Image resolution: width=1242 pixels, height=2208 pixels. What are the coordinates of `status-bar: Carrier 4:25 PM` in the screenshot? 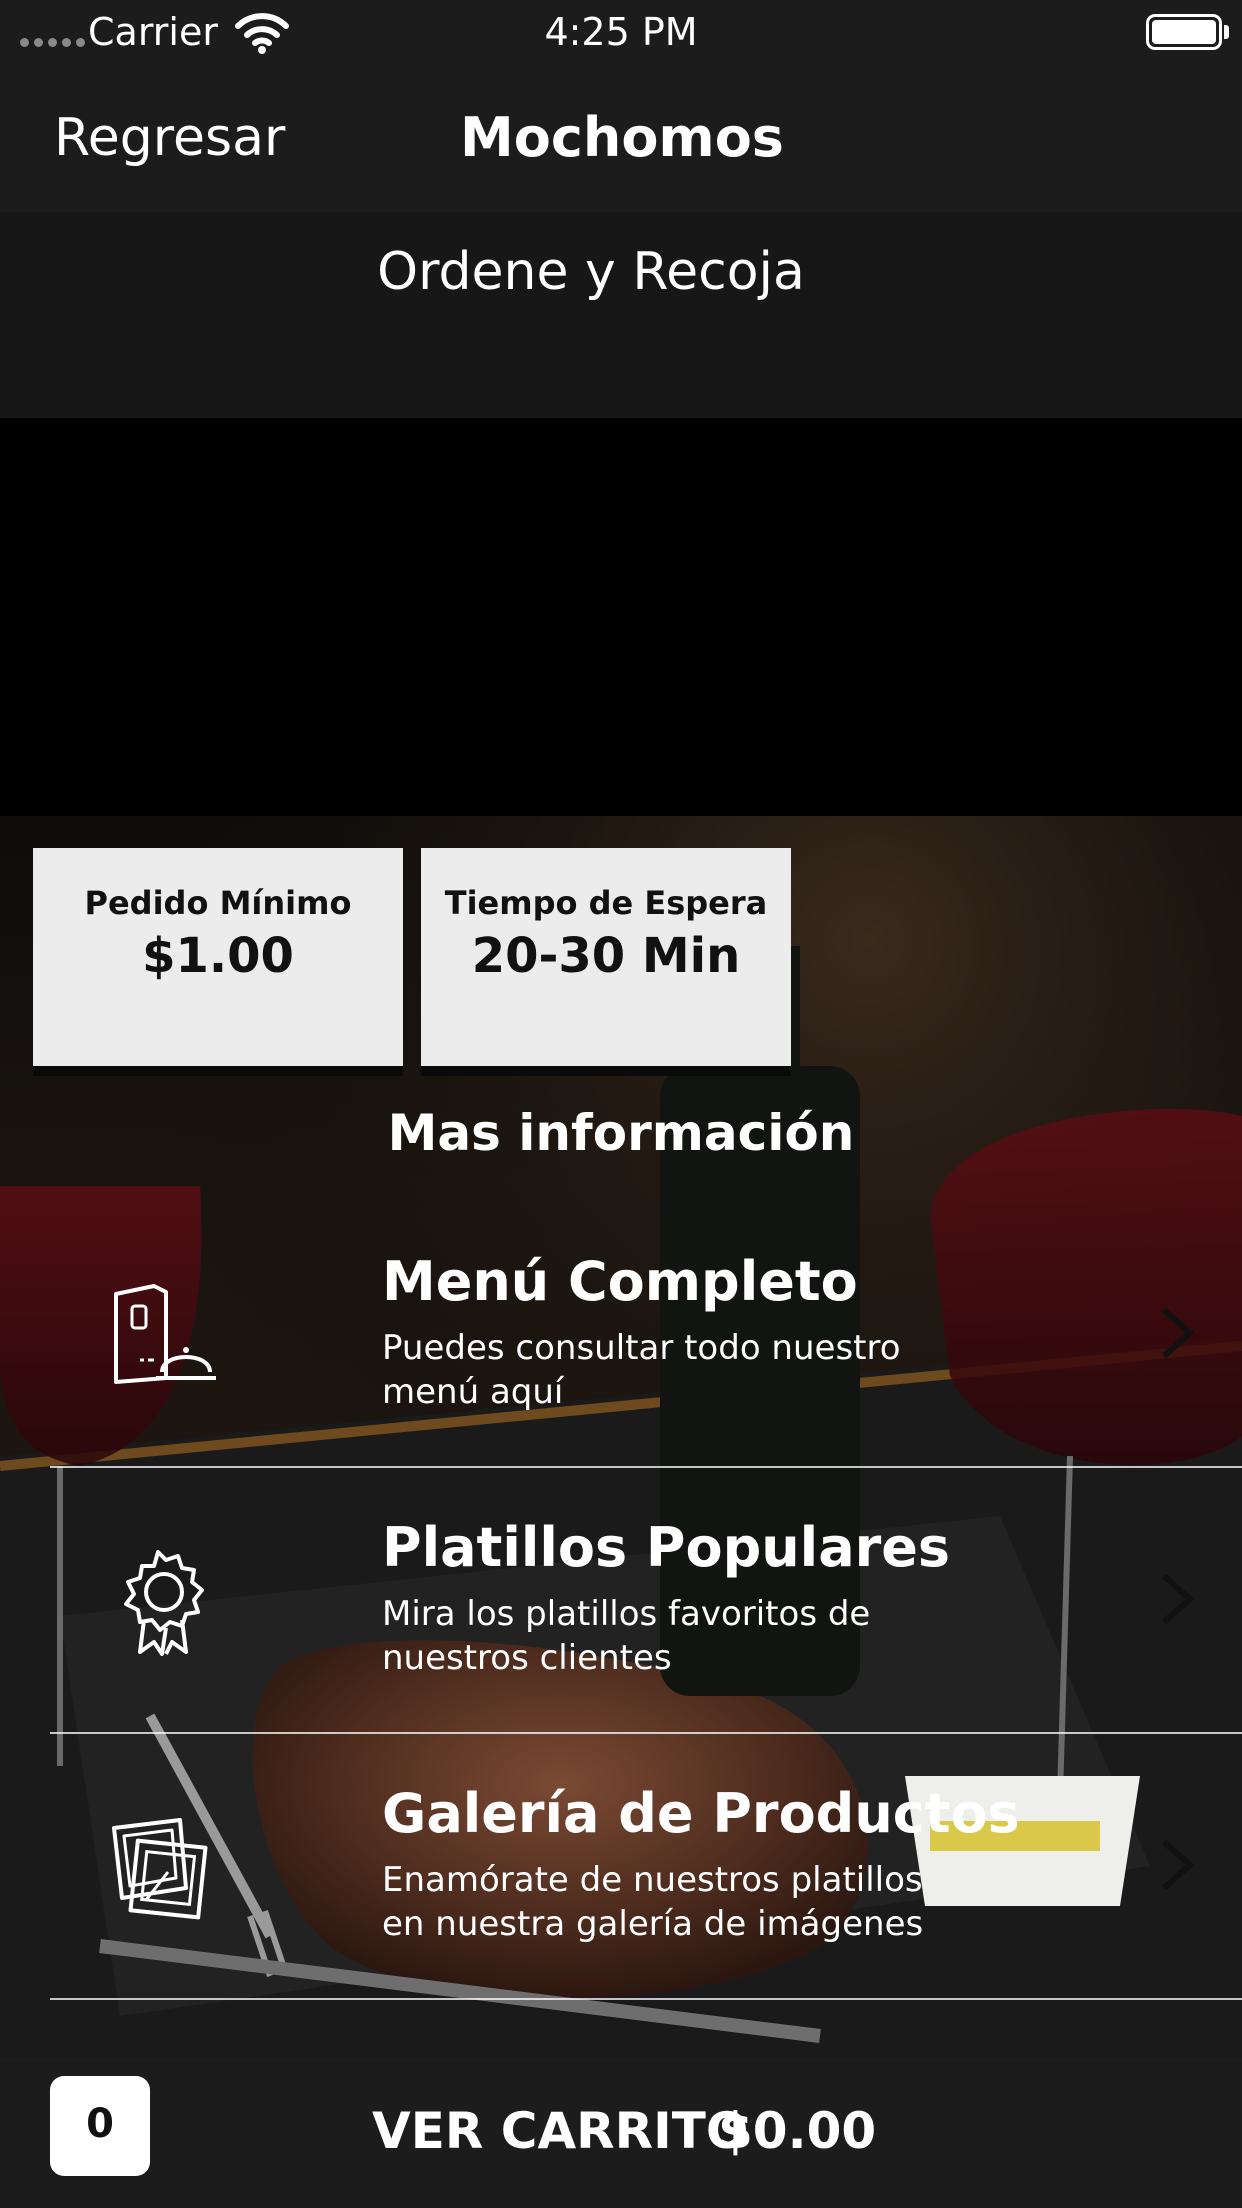 It's located at (621, 33).